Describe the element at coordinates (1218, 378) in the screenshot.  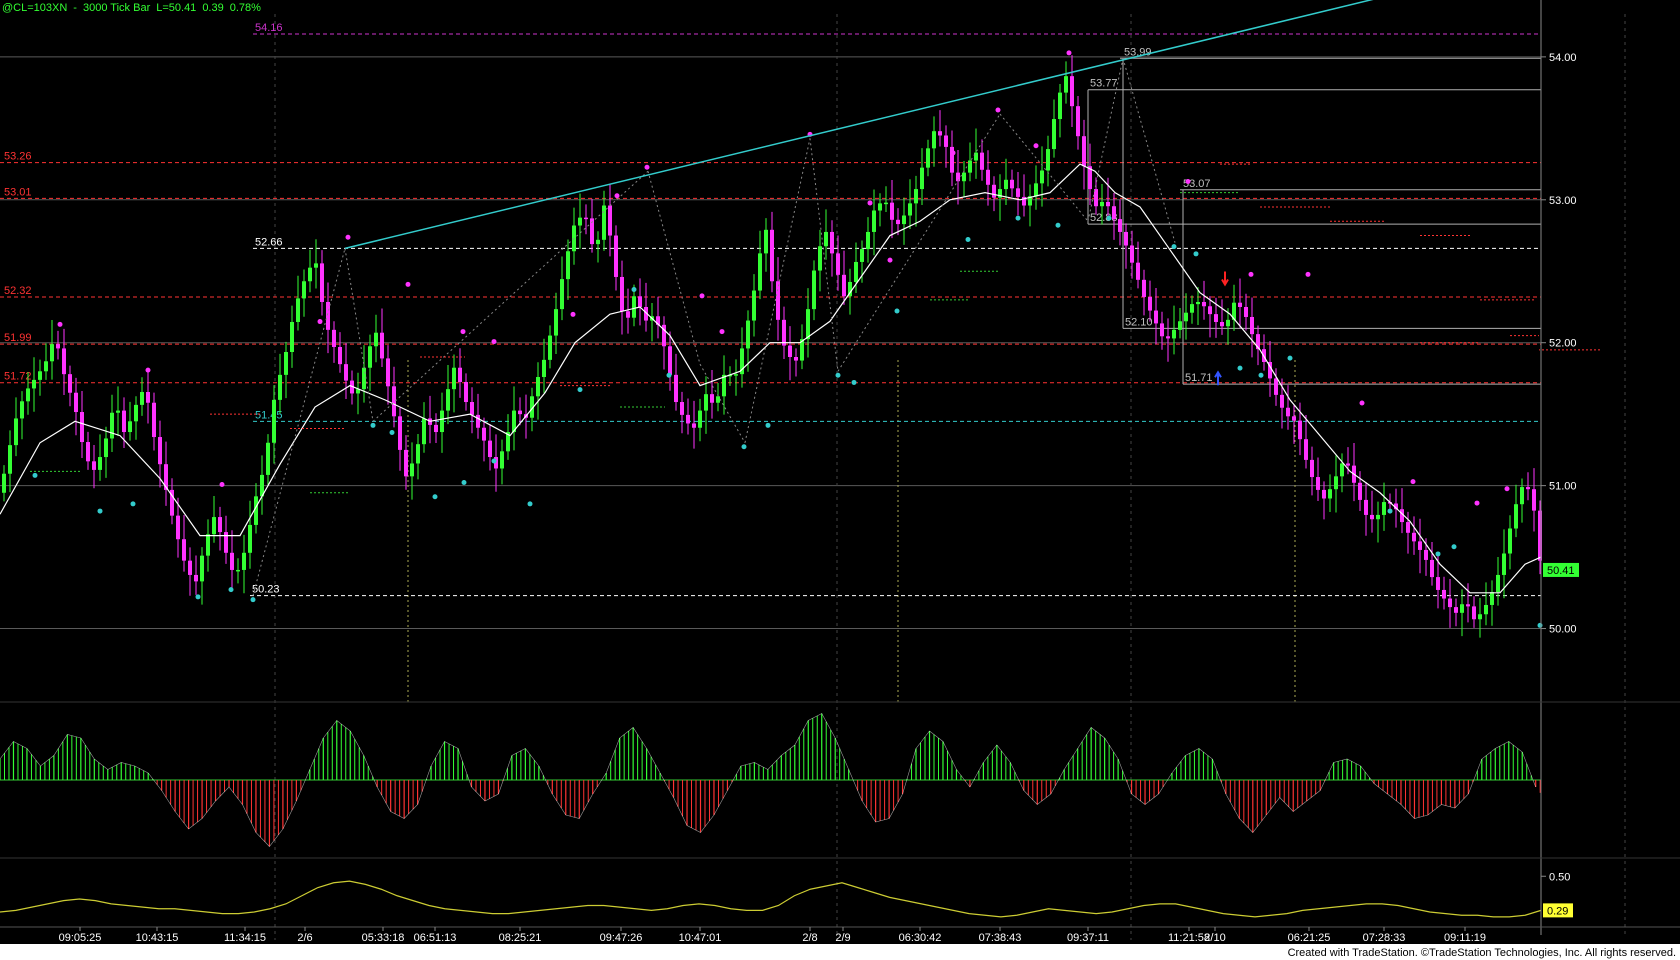
I see `buy-arrow-icon` at that location.